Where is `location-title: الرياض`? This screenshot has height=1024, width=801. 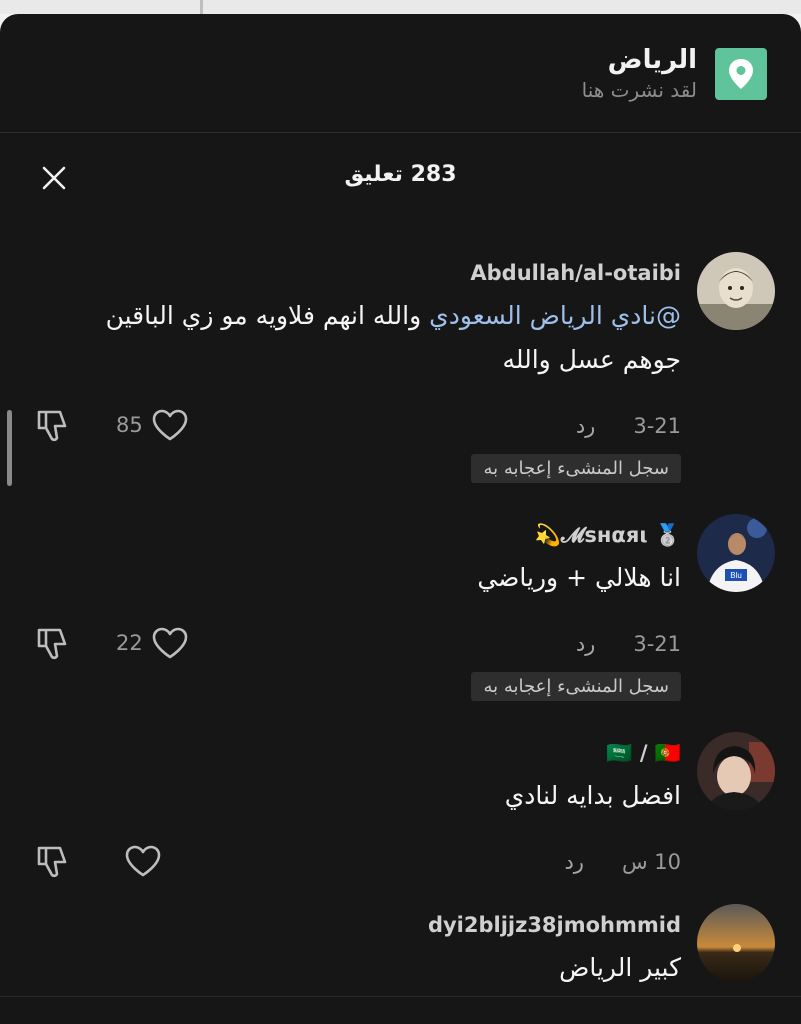
location-title: الرياض is located at coordinates (652, 60).